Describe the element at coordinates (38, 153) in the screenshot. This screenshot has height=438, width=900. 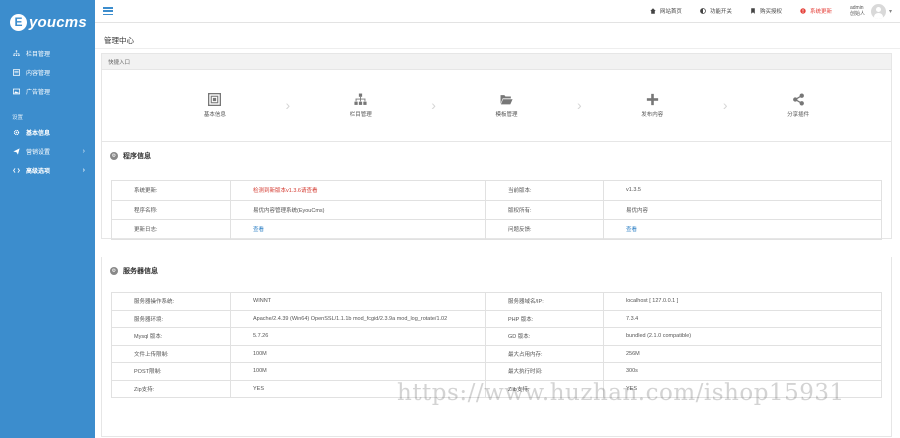
I see `sidebar-item-label: 营销设置` at that location.